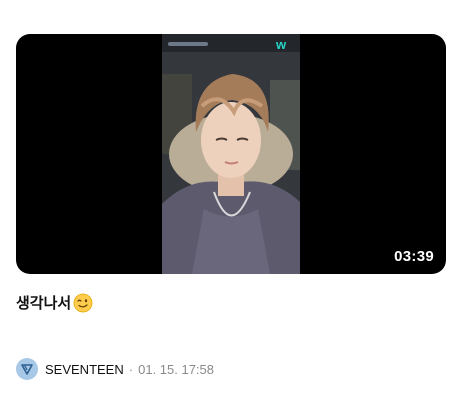 This screenshot has width=460, height=400. I want to click on caption-text: 생각나서, so click(44, 303).